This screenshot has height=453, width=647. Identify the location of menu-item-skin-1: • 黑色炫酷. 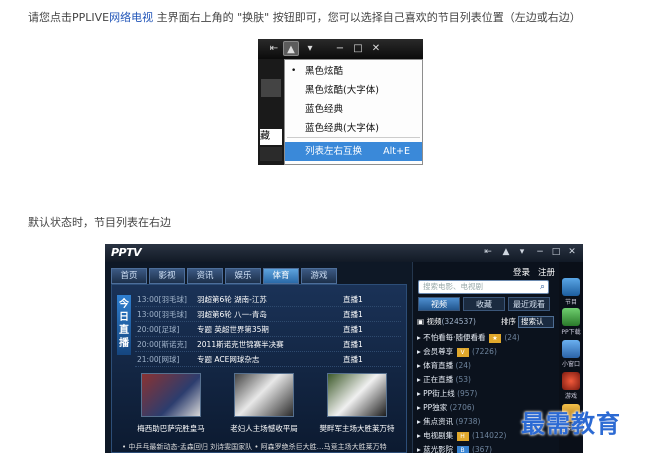
(353, 71).